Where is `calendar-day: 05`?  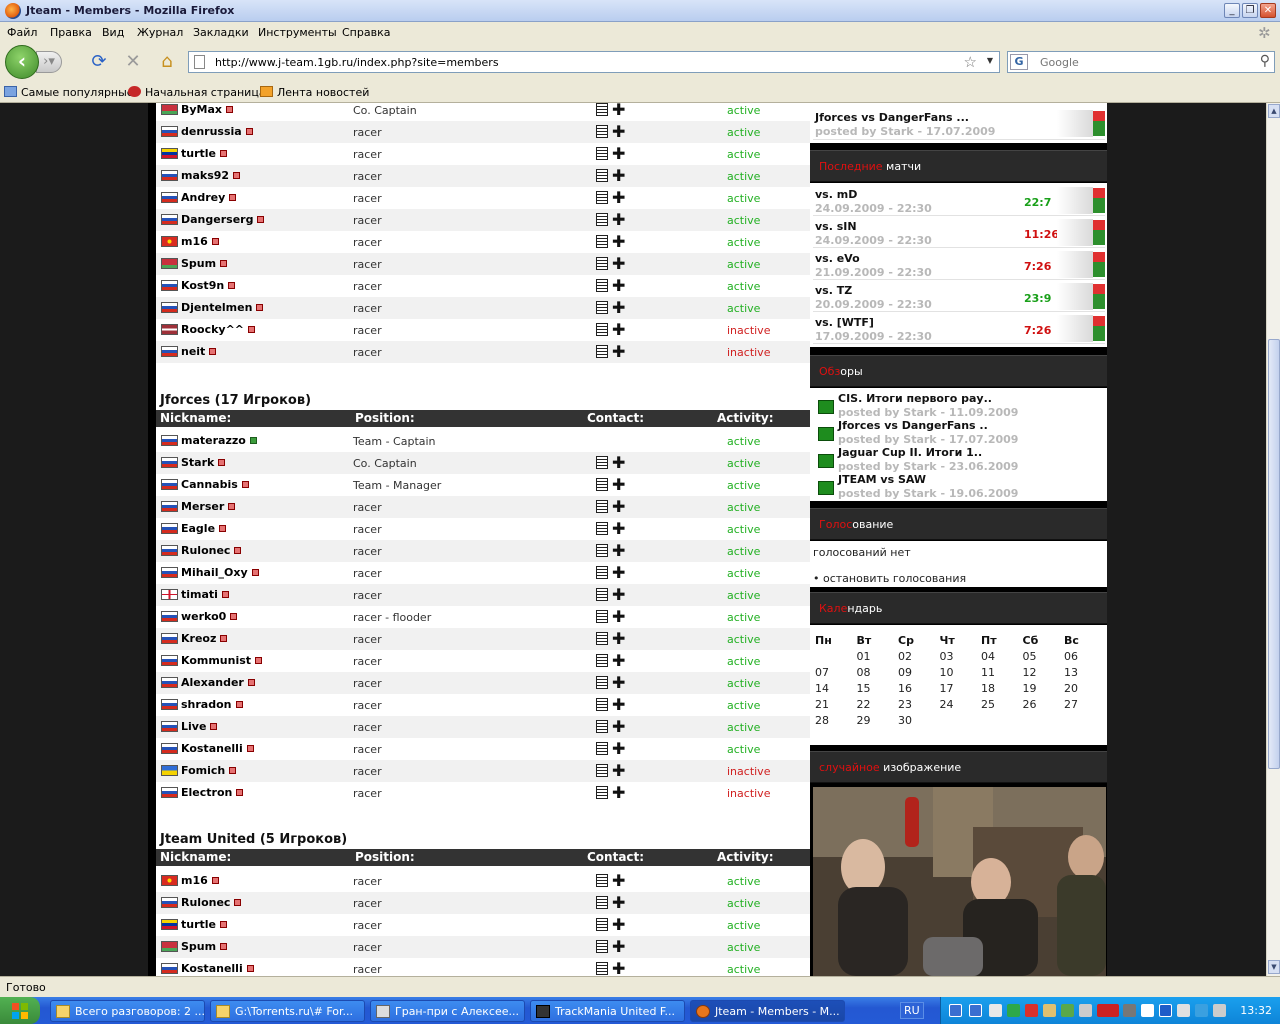 calendar-day: 05 is located at coordinates (1043, 656).